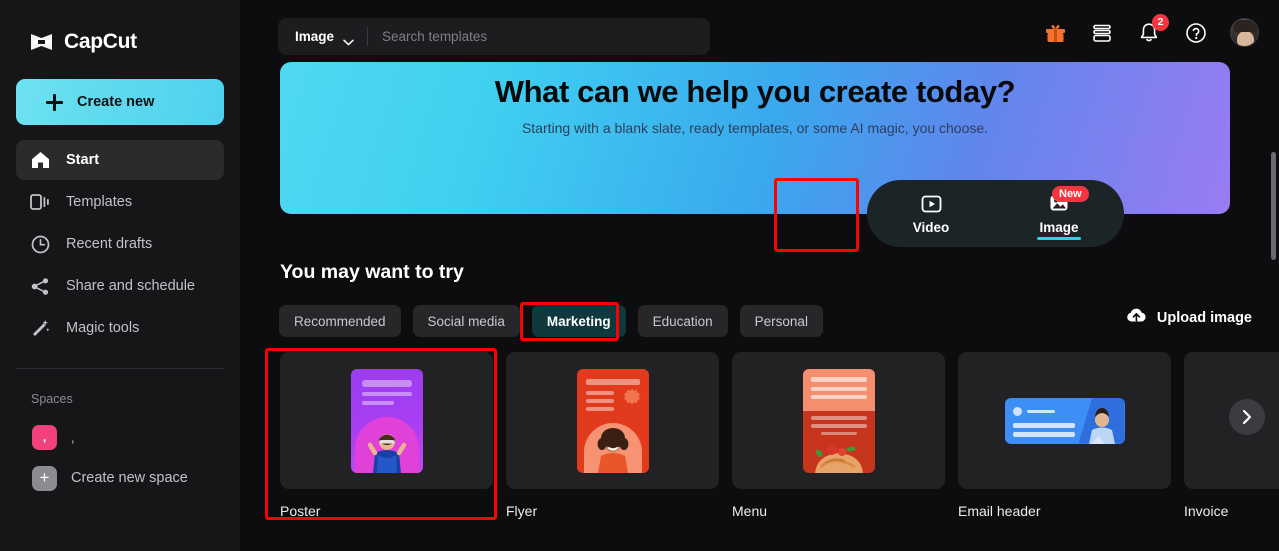 Image resolution: width=1279 pixels, height=551 pixels. Describe the element at coordinates (522, 511) in the screenshot. I see `card-label: Flyer` at that location.